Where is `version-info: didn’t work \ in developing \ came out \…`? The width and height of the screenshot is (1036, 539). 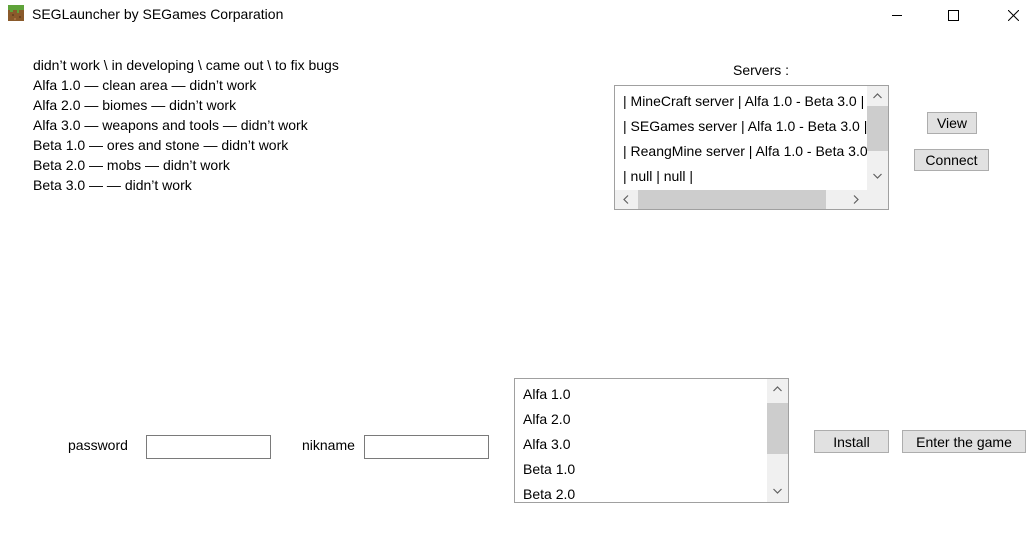 version-info: didn’t work \ in developing \ came out \… is located at coordinates (186, 125).